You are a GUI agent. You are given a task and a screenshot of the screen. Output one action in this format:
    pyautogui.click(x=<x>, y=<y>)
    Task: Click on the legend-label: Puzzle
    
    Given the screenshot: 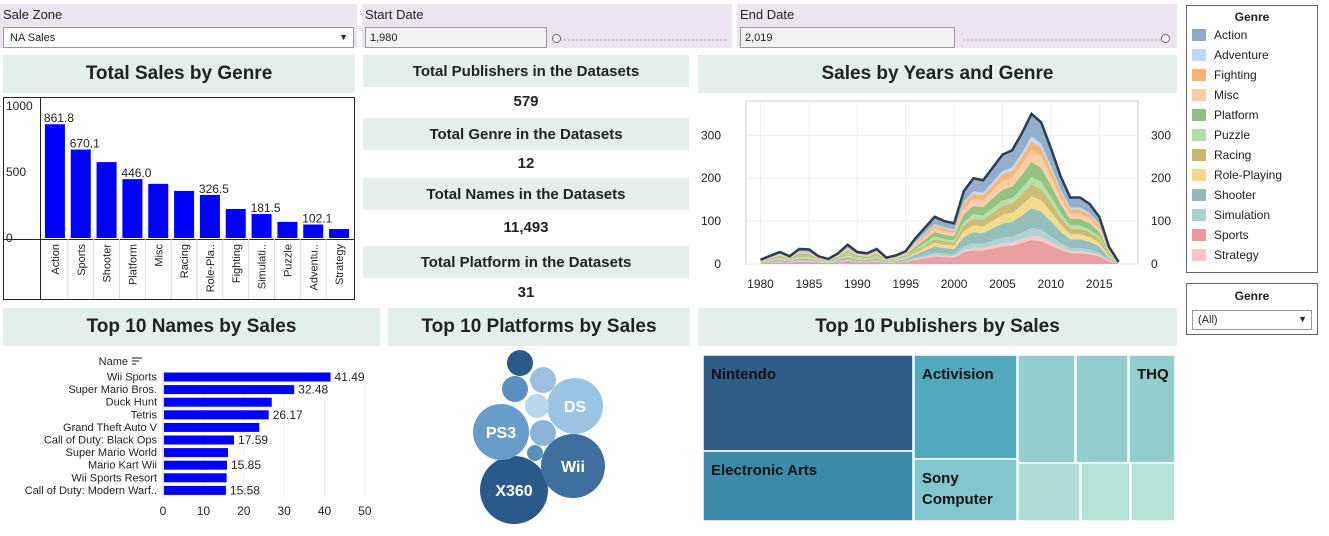 What is the action you would take?
    pyautogui.click(x=1232, y=135)
    